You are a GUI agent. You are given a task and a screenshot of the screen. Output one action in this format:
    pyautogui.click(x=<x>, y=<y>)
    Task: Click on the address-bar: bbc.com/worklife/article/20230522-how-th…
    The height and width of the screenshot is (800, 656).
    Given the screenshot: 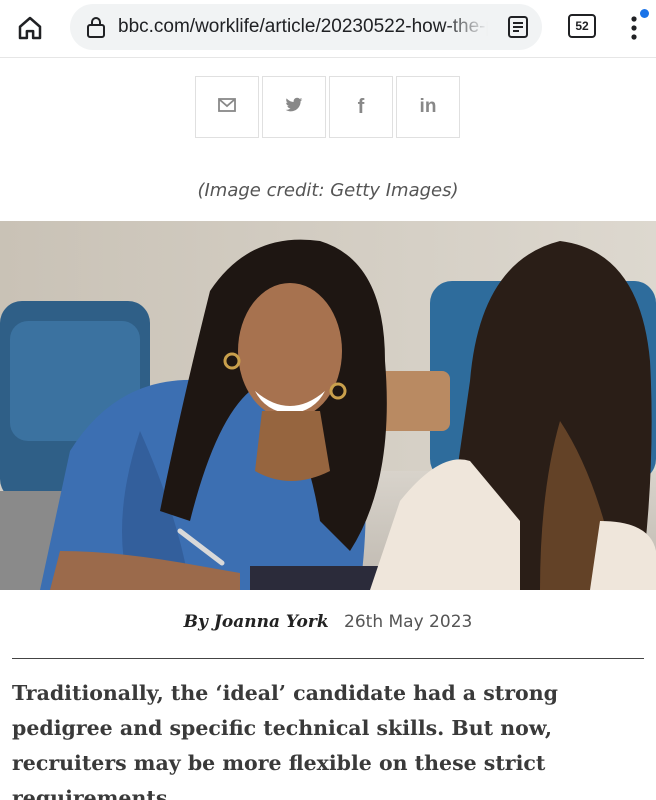 What is the action you would take?
    pyautogui.click(x=306, y=27)
    